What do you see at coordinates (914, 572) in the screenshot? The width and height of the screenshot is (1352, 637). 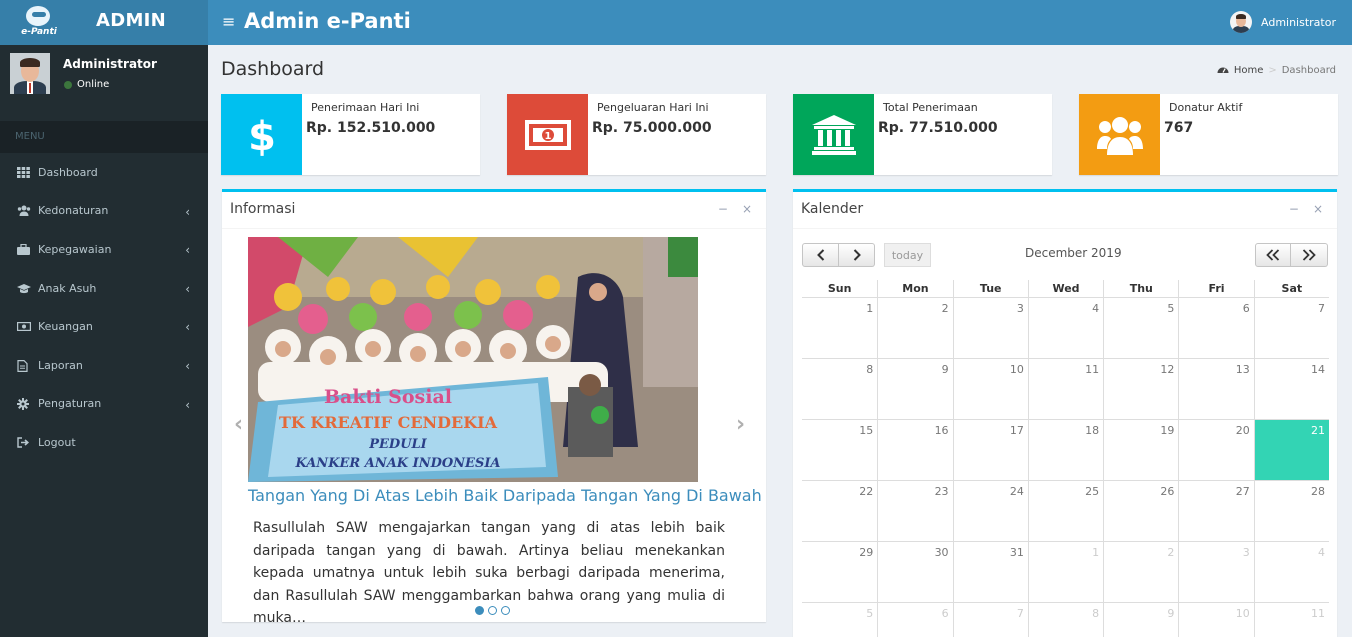 I see `calendar-day: 30` at bounding box center [914, 572].